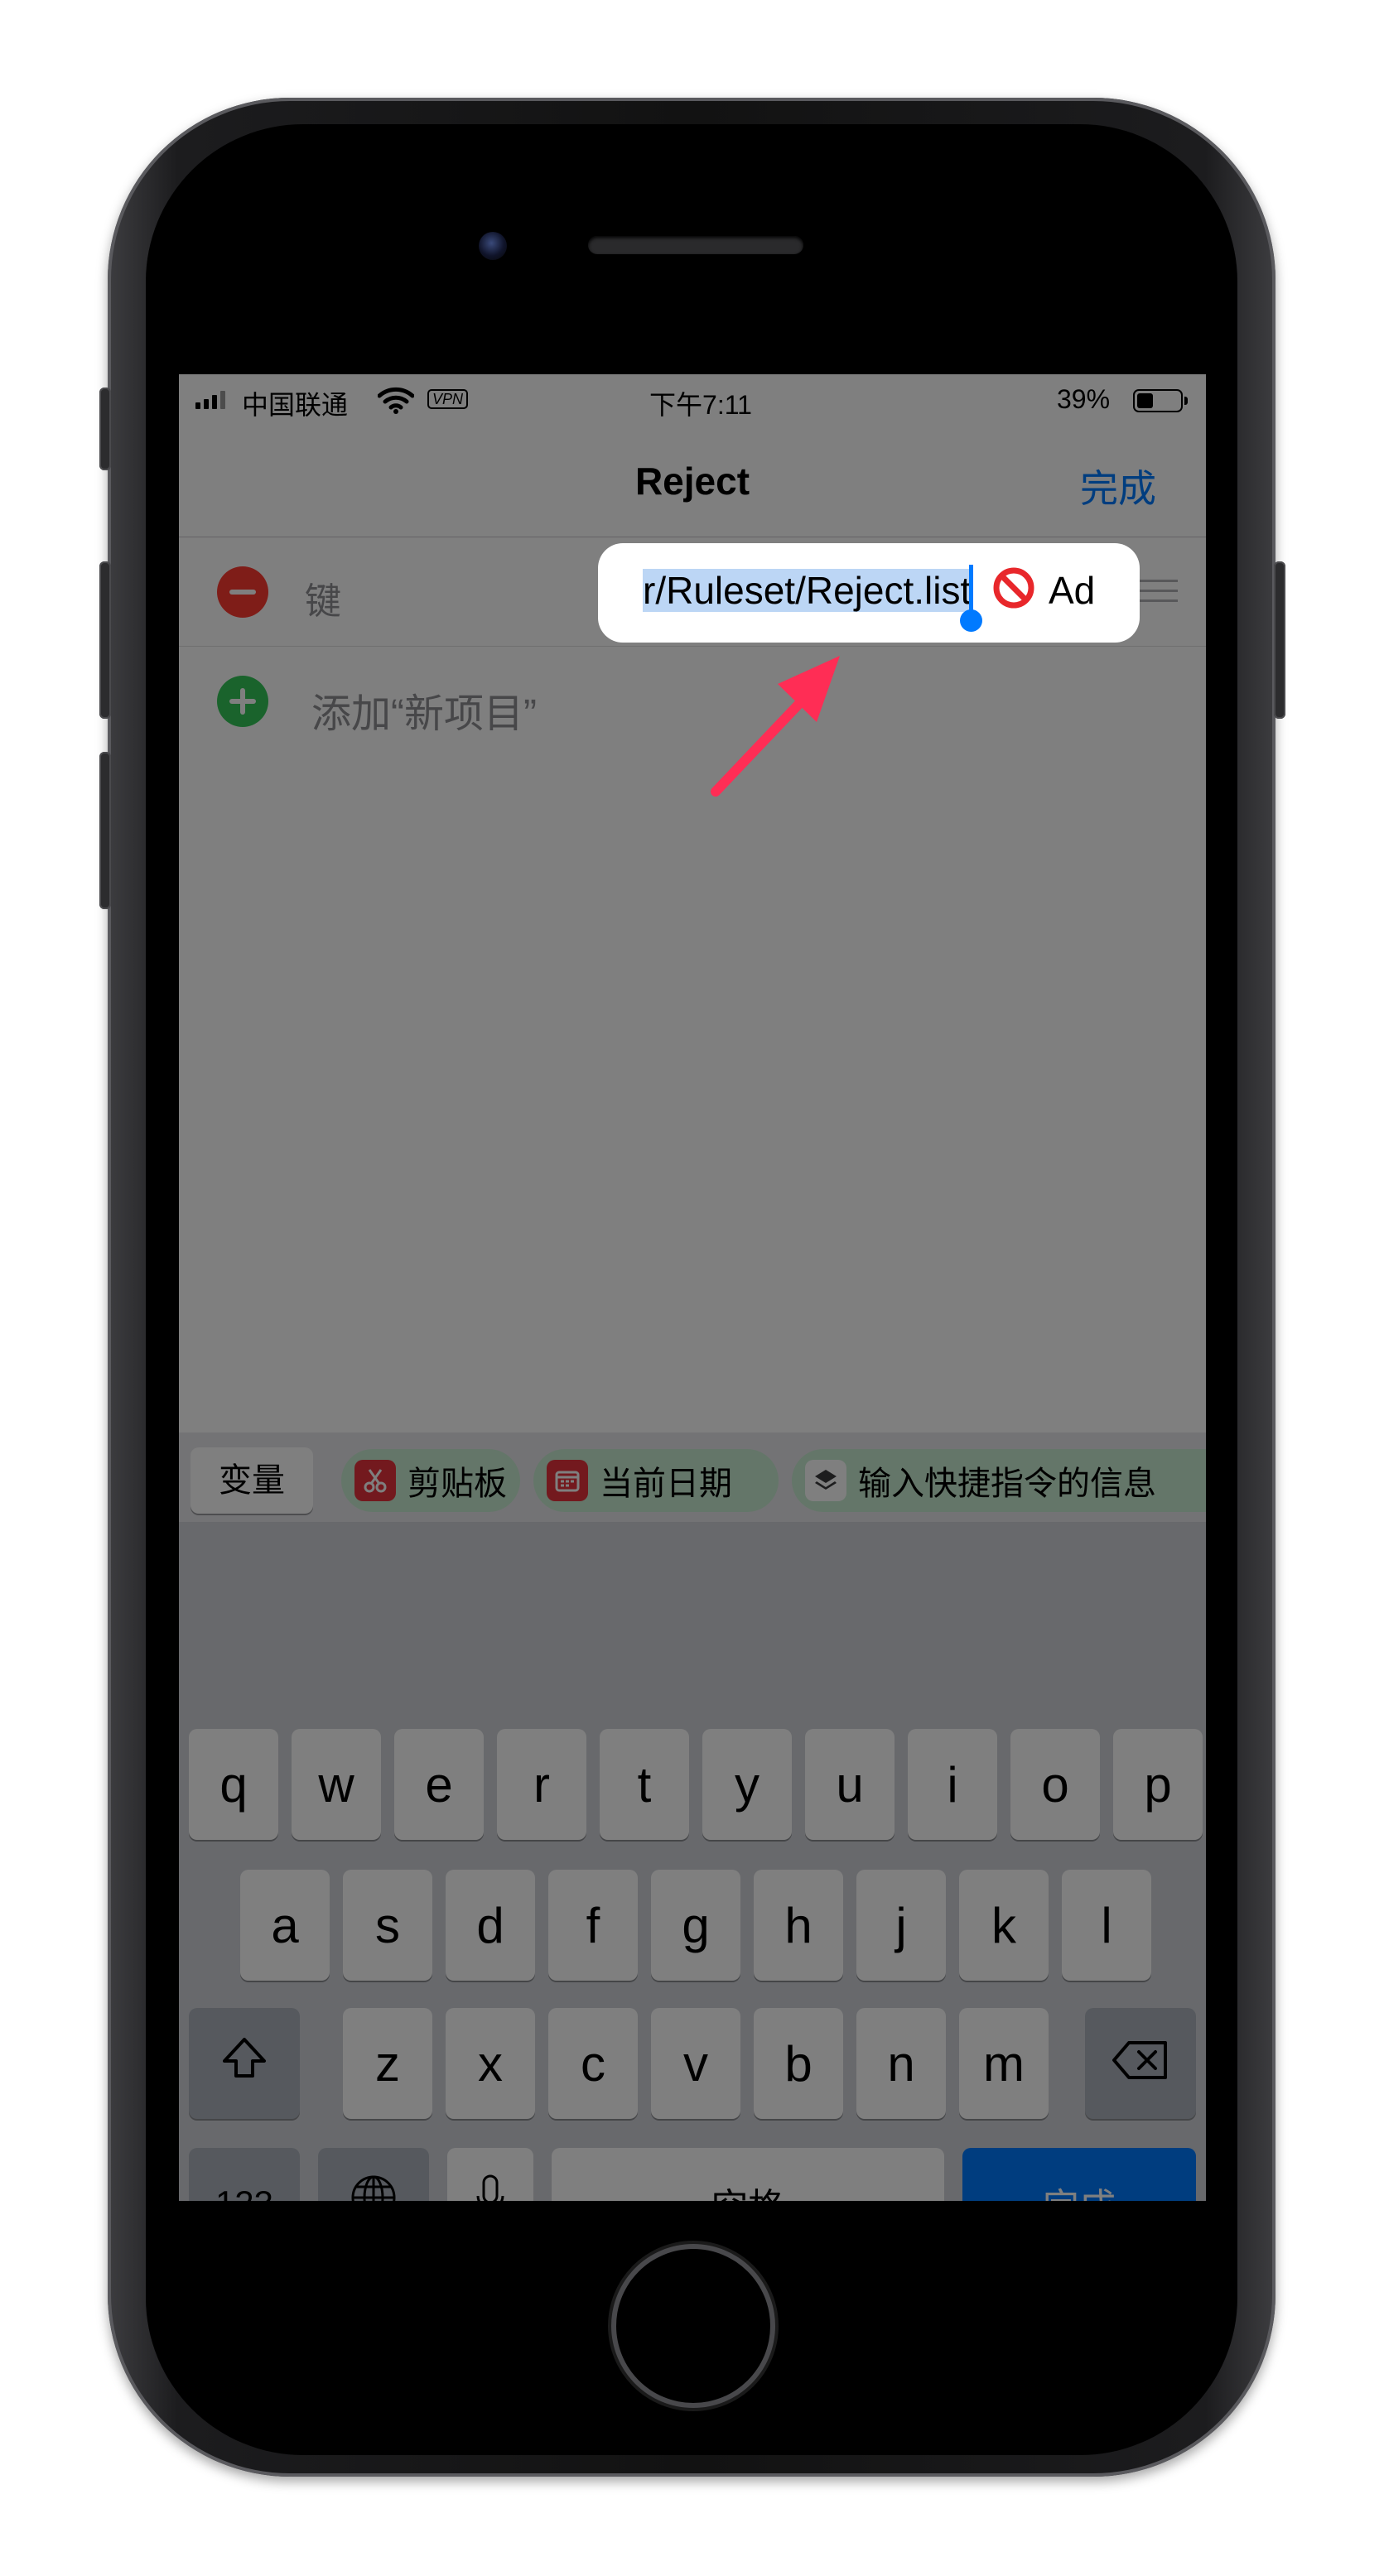 Image resolution: width=1384 pixels, height=2576 pixels. Describe the element at coordinates (105, 830) in the screenshot. I see `volume-down-button` at that location.